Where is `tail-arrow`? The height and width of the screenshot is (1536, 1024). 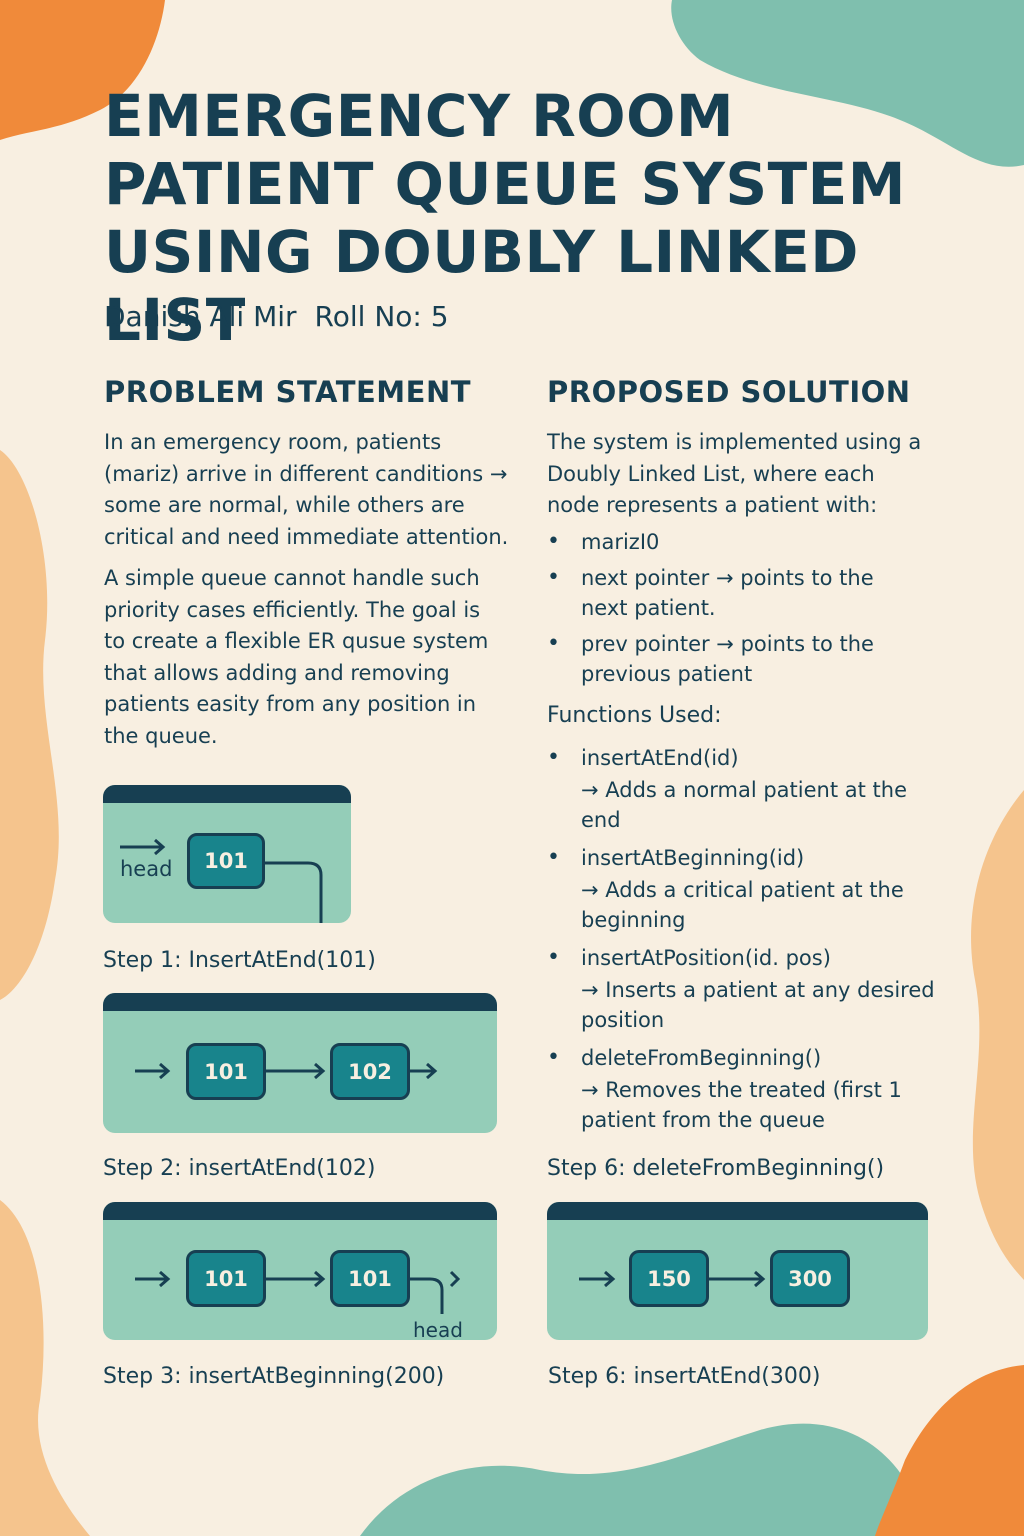
tail-arrow is located at coordinates (423, 1071).